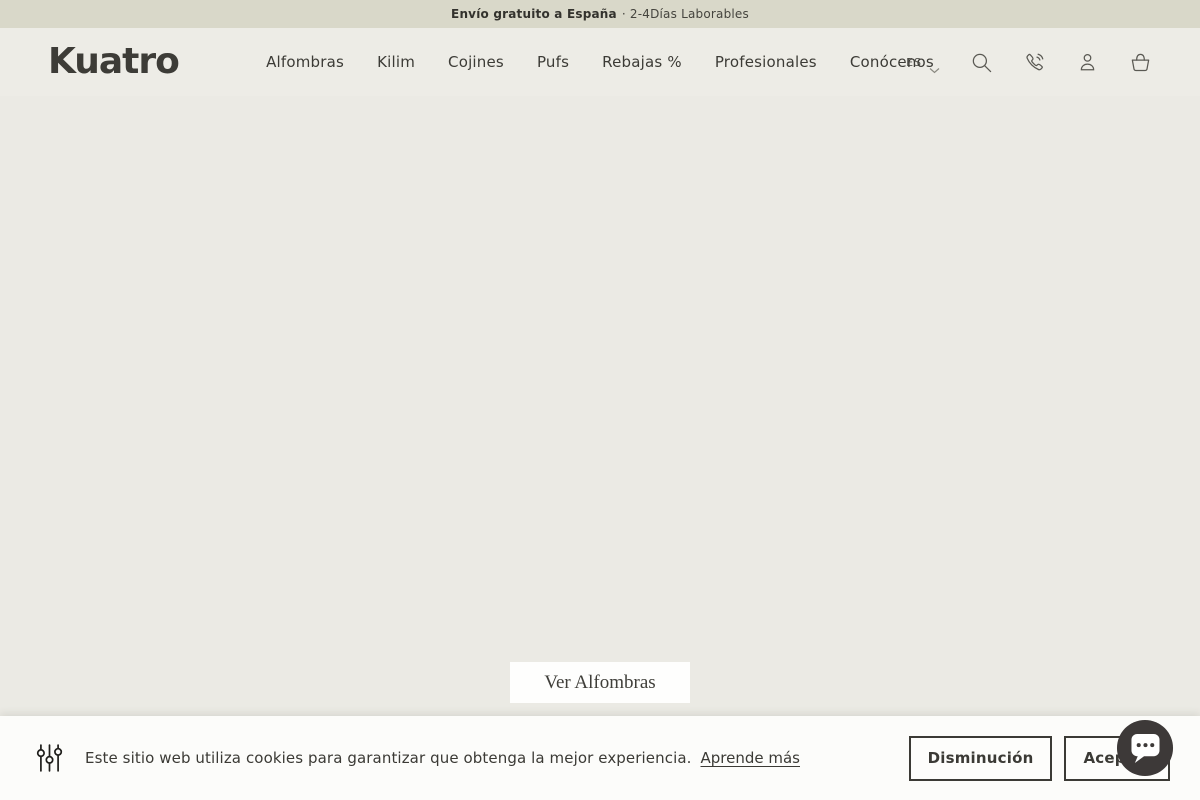 This screenshot has height=800, width=1200. What do you see at coordinates (534, 14) in the screenshot?
I see `announcement-highlight: Envío gratuito a España` at bounding box center [534, 14].